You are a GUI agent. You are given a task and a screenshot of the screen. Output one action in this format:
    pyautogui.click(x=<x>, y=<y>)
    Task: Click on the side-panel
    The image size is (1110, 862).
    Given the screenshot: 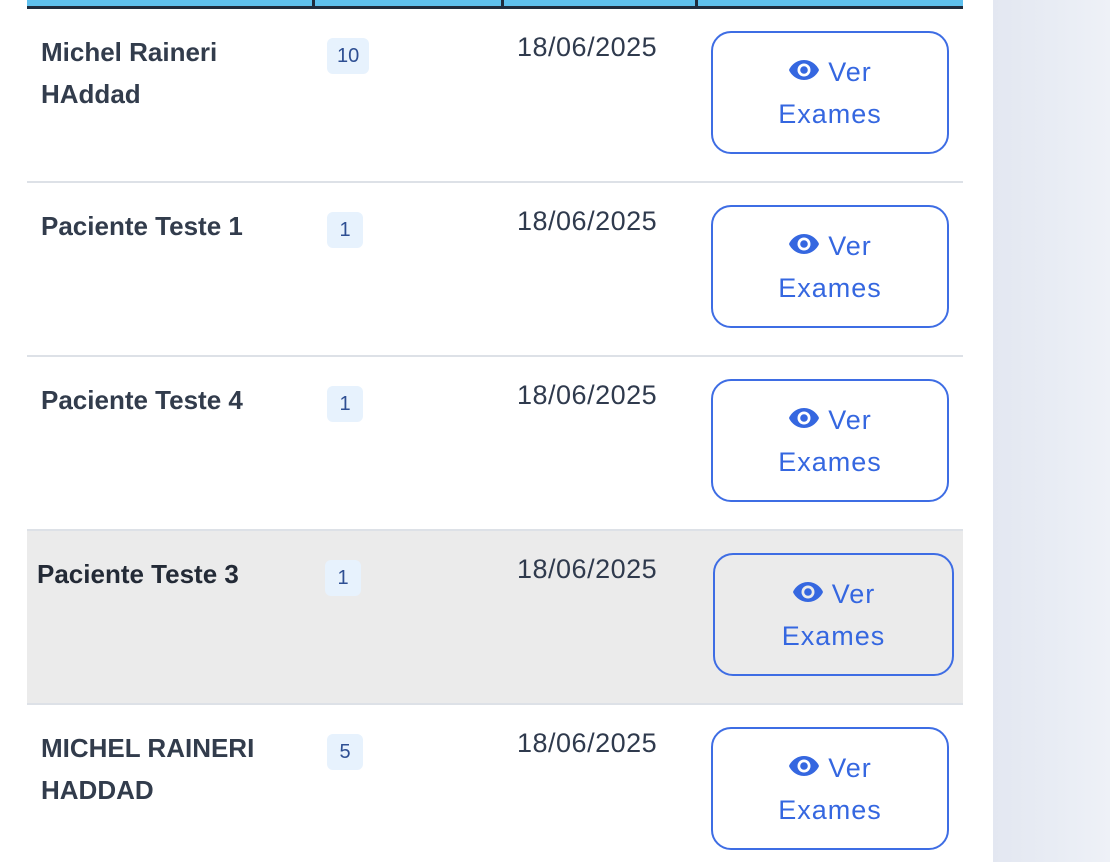 What is the action you would take?
    pyautogui.click(x=1051, y=431)
    